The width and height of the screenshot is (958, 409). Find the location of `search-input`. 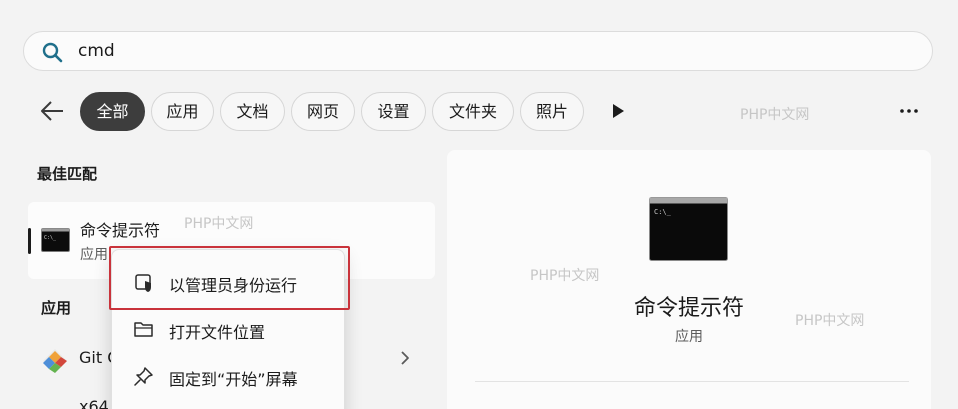

search-input is located at coordinates (488, 51).